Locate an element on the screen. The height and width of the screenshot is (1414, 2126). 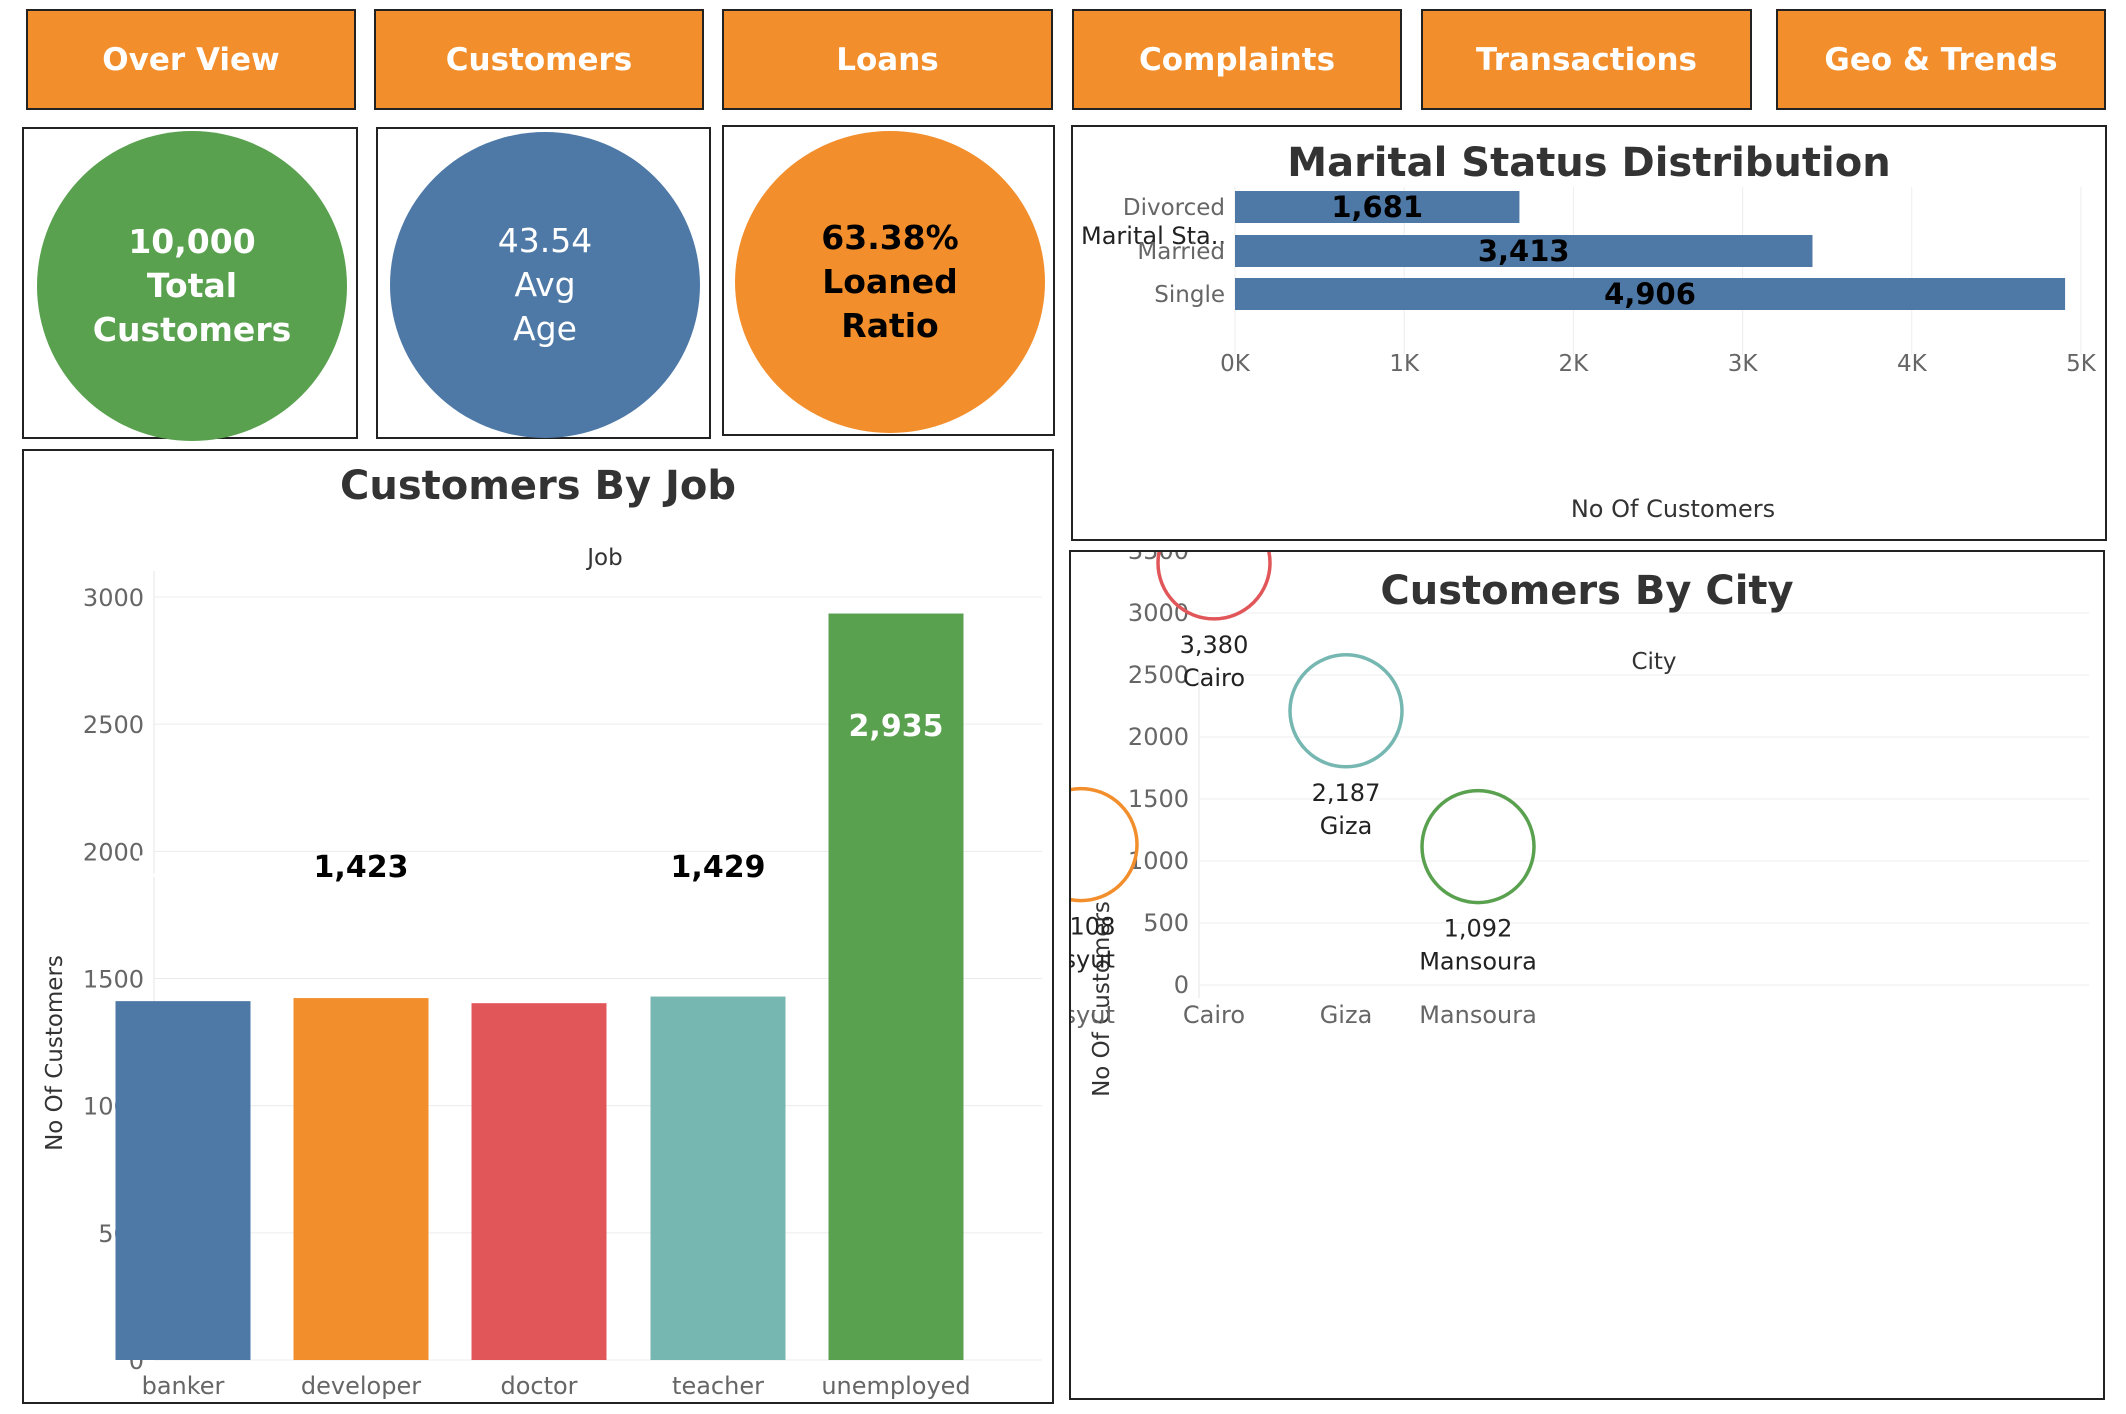
kpi-circle-loaned-ratio: 63.38% Loaned Ratio is located at coordinates (890, 282).